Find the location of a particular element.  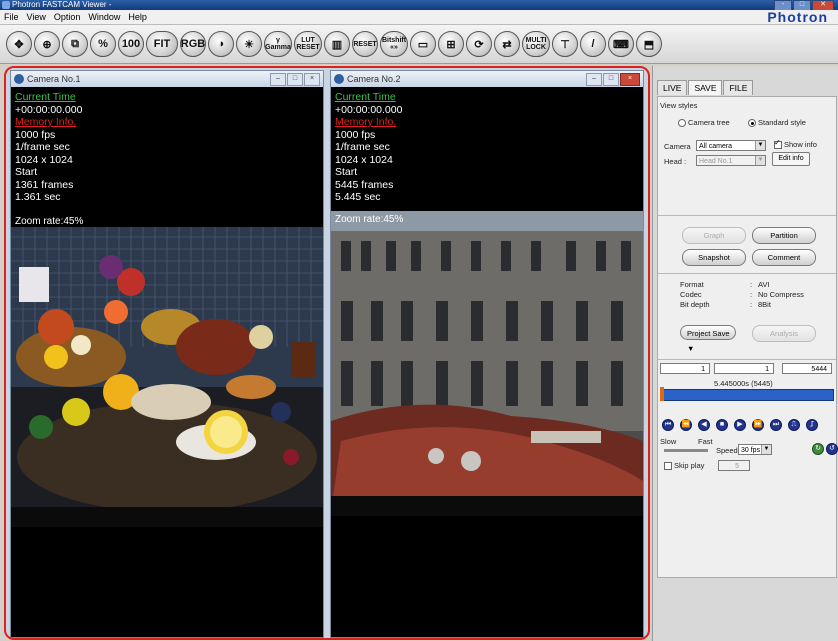

frames-value: 5445 frames is located at coordinates (364, 184).